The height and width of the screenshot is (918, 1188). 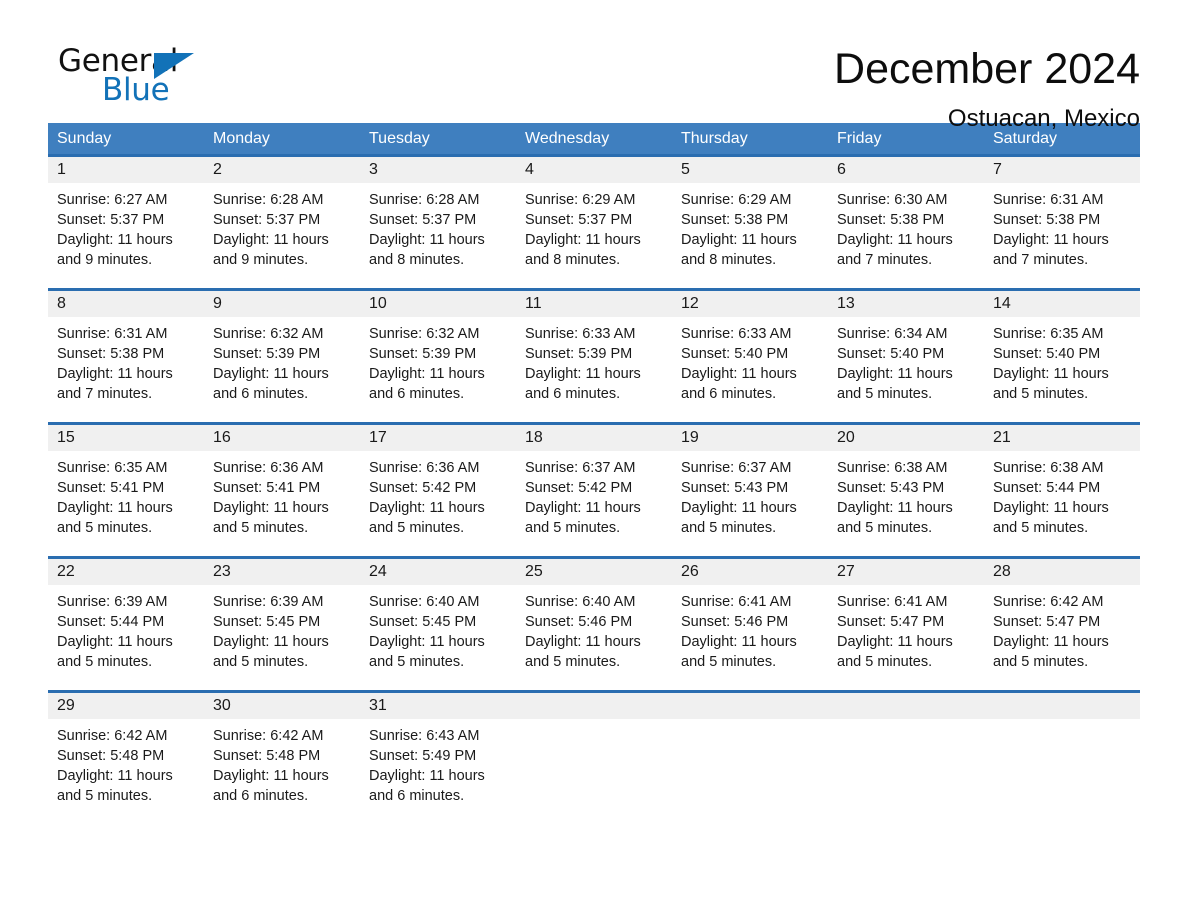 I want to click on day-number-band: 23, so click(x=282, y=572).